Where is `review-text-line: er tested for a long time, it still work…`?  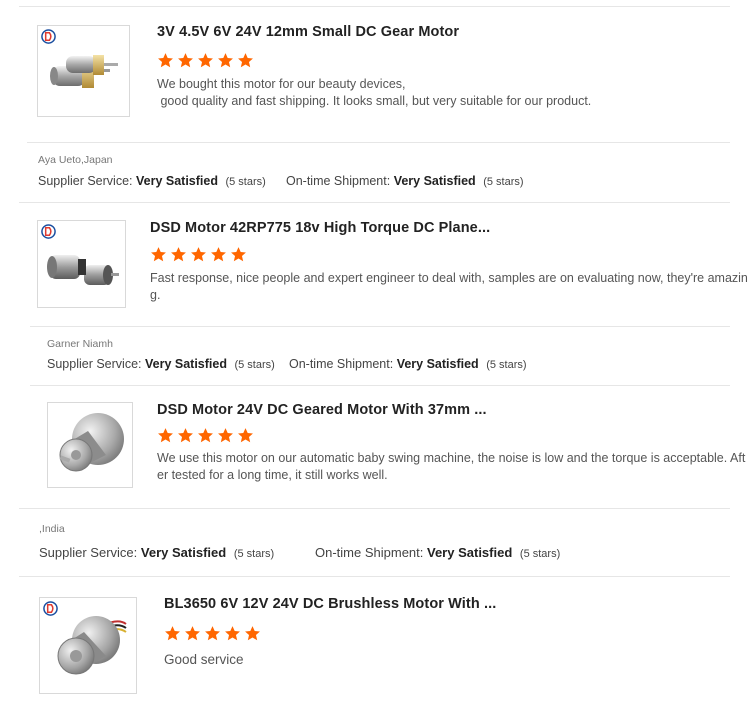 review-text-line: er tested for a long time, it still work… is located at coordinates (272, 475).